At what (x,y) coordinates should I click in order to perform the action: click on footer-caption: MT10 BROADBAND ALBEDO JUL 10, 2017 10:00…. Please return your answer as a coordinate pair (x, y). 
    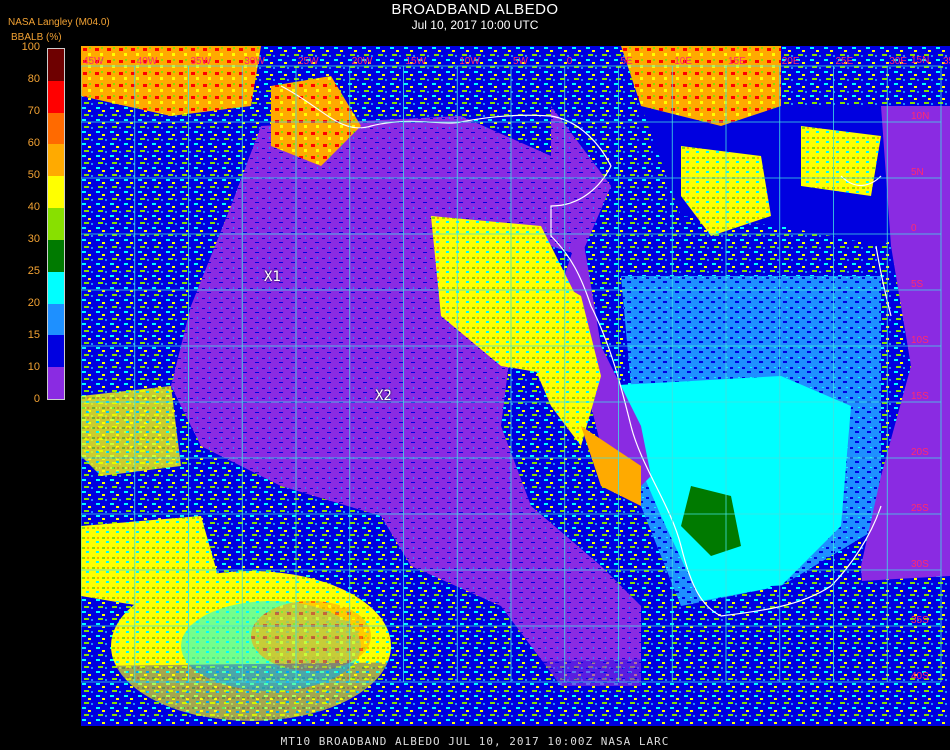
    Looking at the image, I should click on (475, 741).